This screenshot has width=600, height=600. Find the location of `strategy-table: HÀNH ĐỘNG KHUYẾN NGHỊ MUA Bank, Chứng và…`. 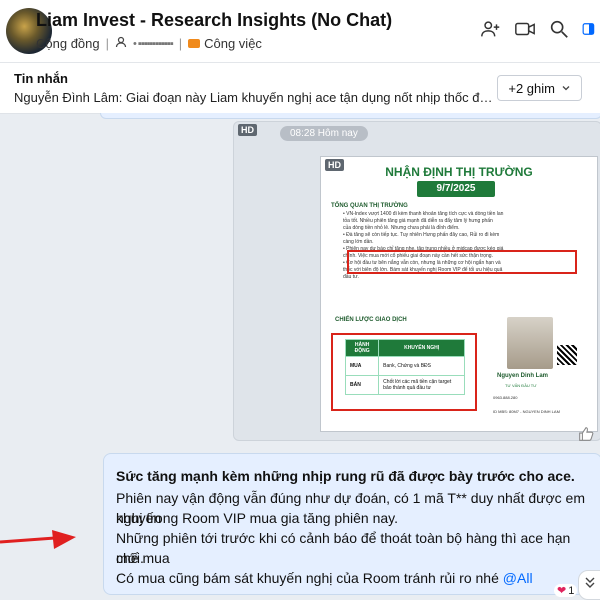

strategy-table: HÀNH ĐỘNG KHUYẾN NGHỊ MUA Bank, Chứng và… is located at coordinates (404, 367).